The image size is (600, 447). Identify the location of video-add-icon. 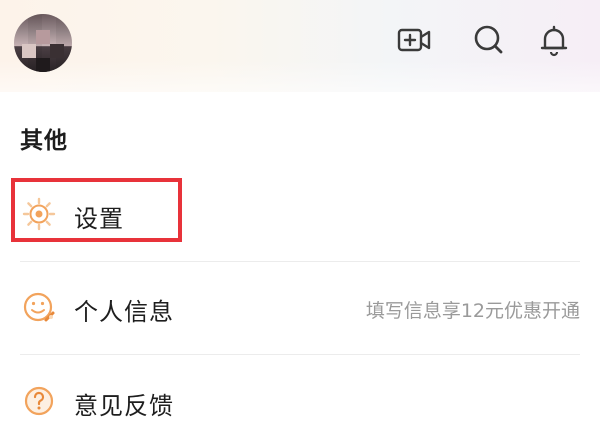
(414, 40).